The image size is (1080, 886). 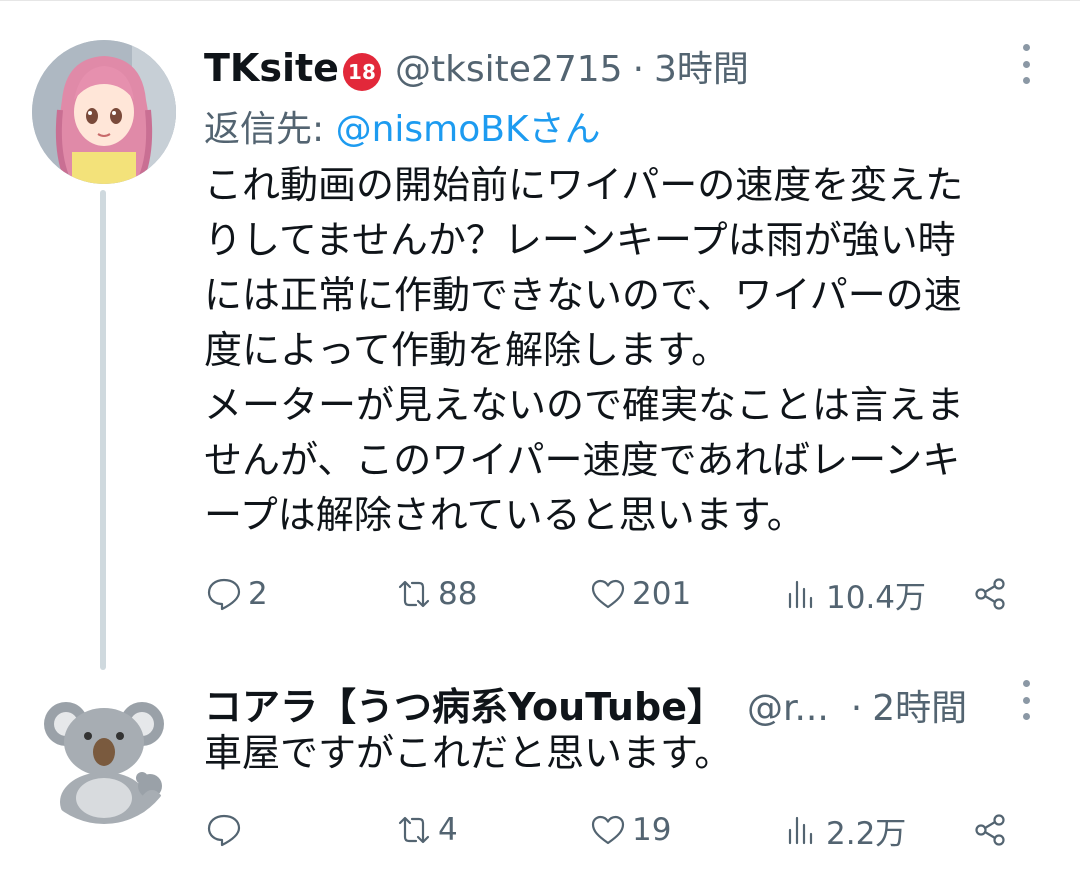 What do you see at coordinates (468, 753) in the screenshot?
I see `tweet-text: 車屋ですがこれだと思います。` at bounding box center [468, 753].